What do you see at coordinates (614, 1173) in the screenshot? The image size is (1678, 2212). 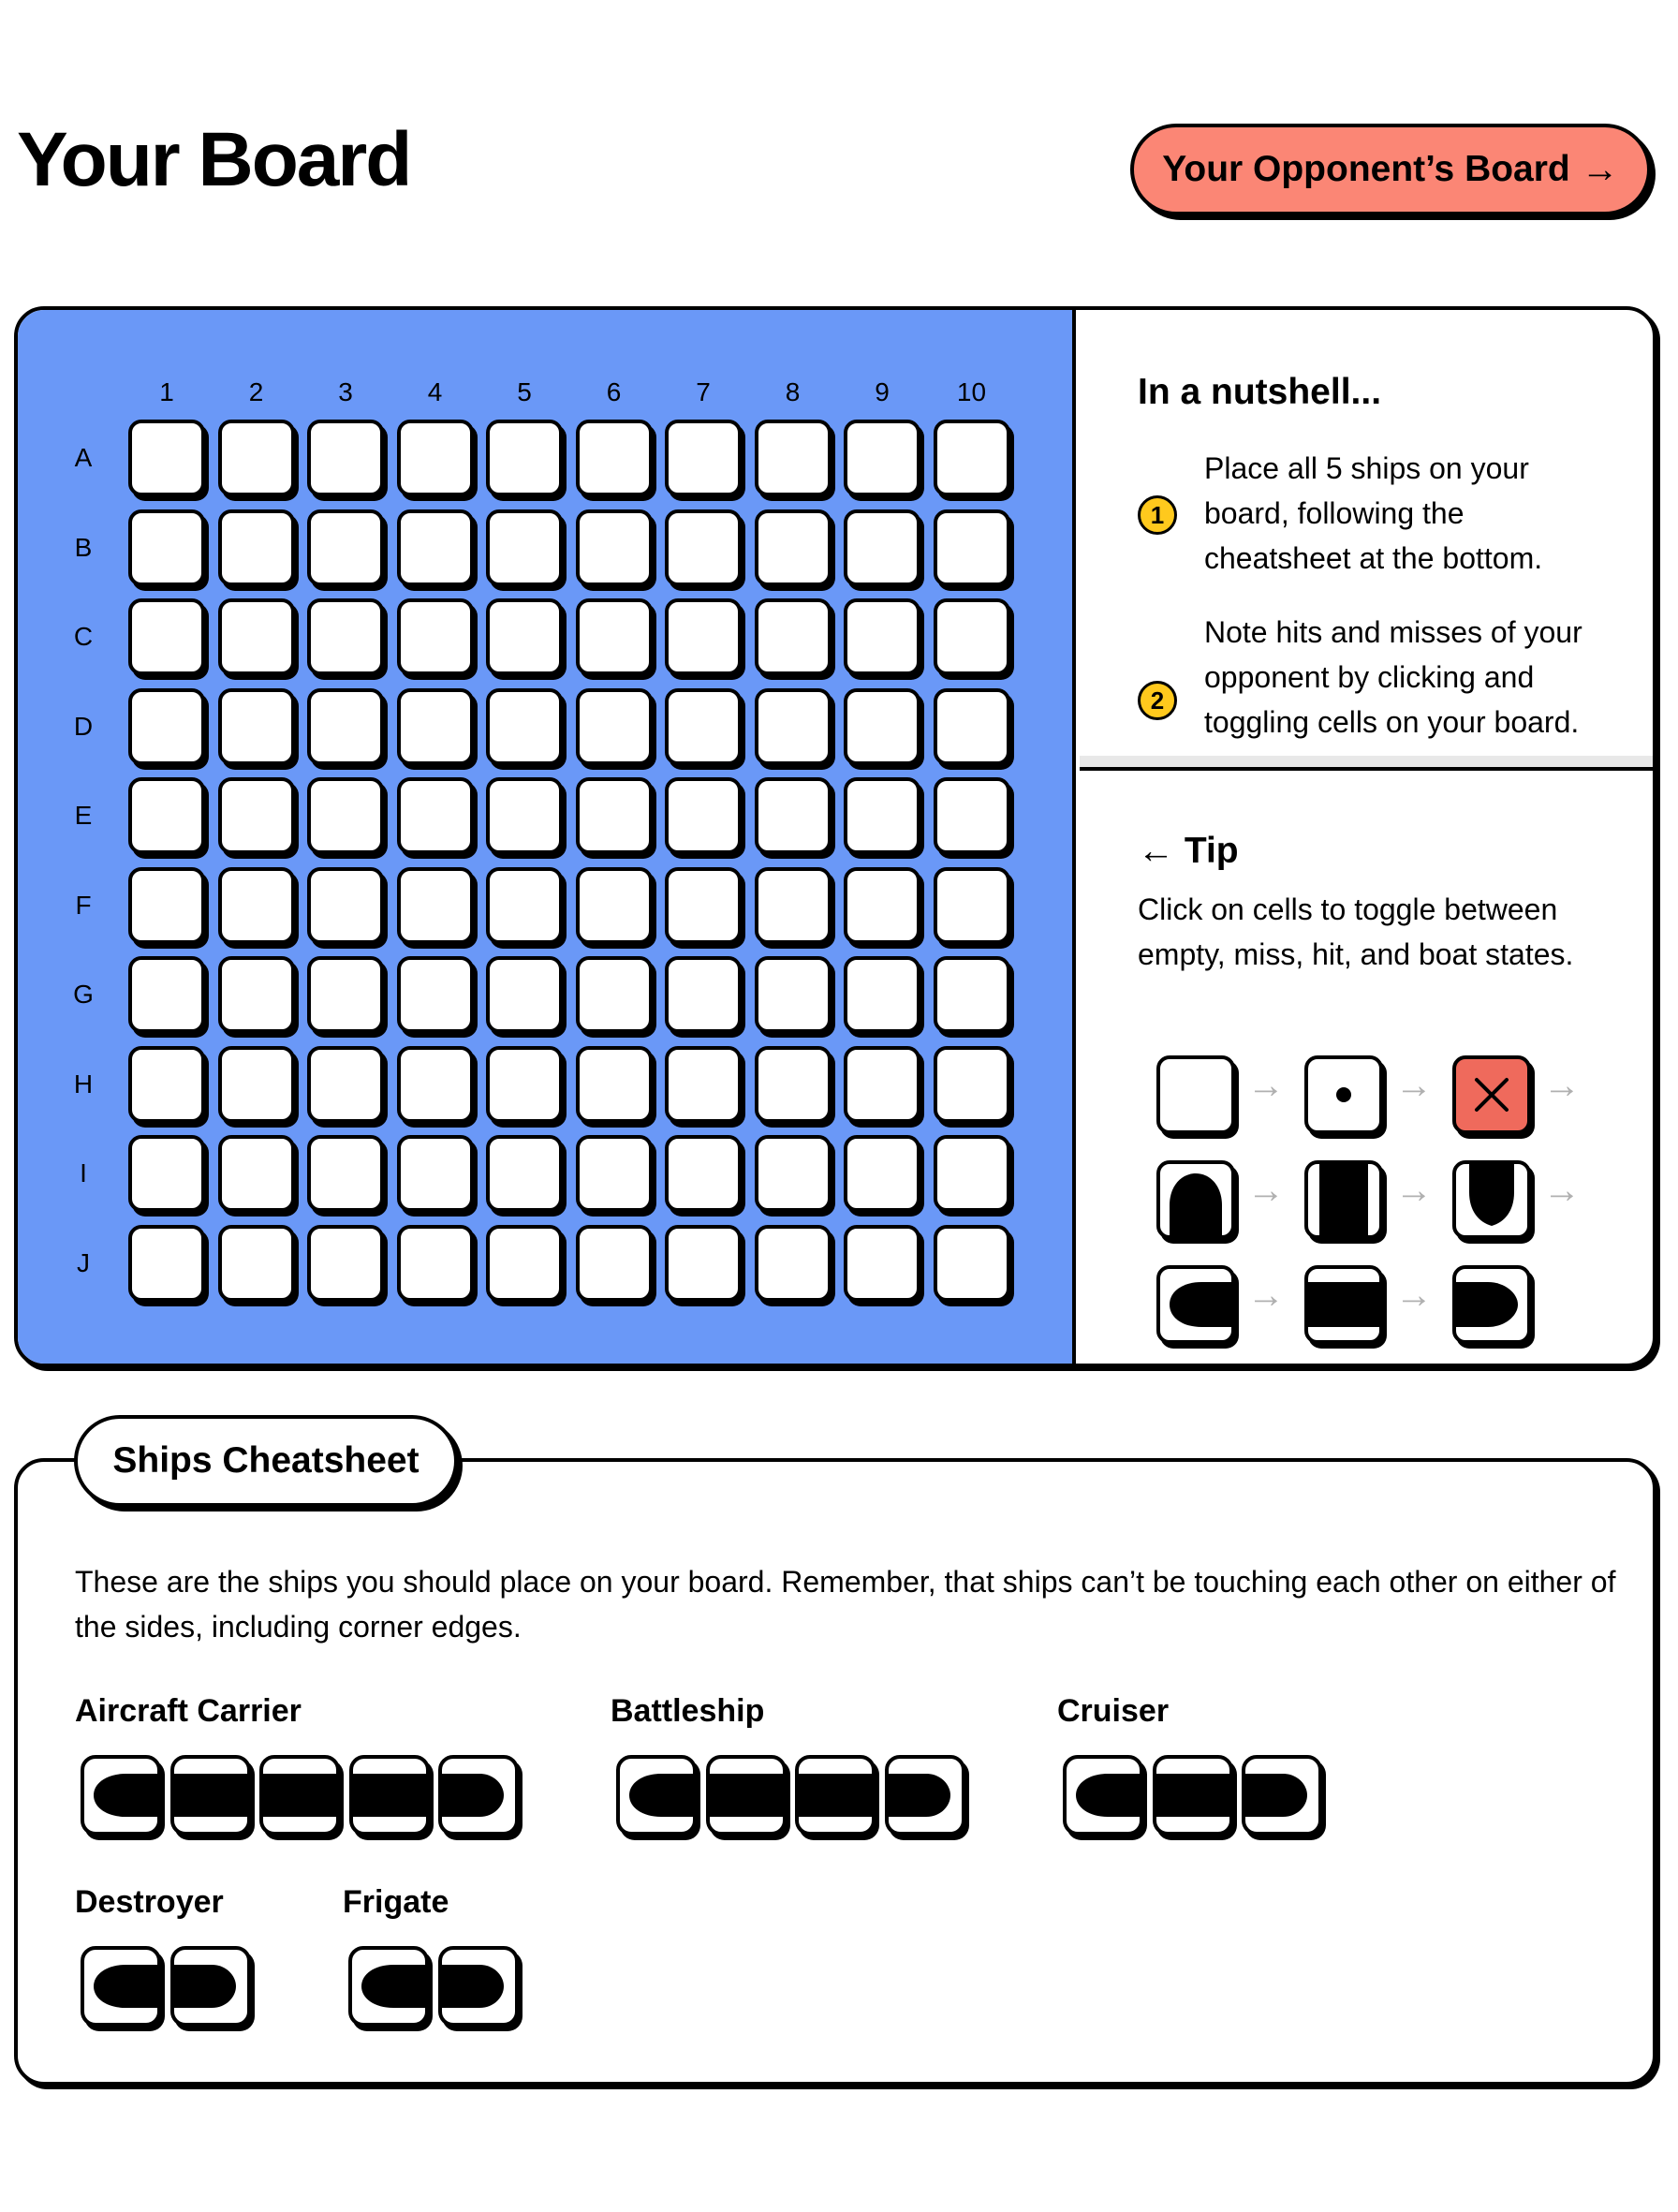 I see `board-cell-i6` at bounding box center [614, 1173].